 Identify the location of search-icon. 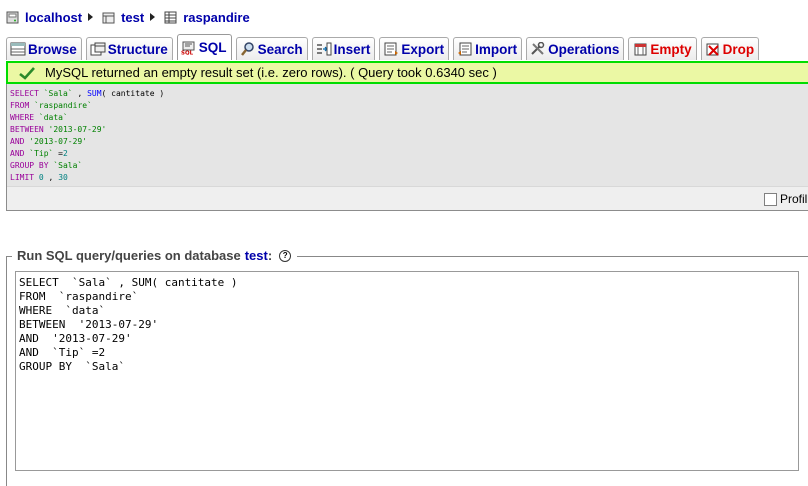
(247, 49).